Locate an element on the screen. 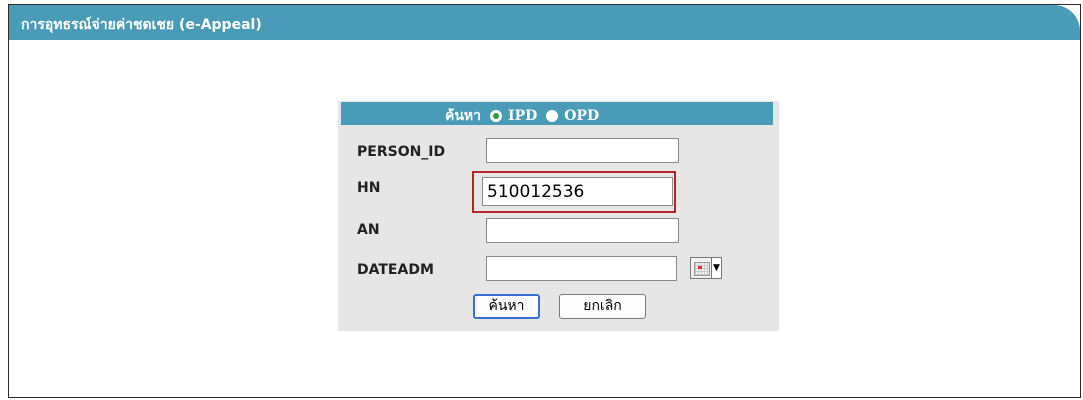  search-button: ค้นหา is located at coordinates (506, 306).